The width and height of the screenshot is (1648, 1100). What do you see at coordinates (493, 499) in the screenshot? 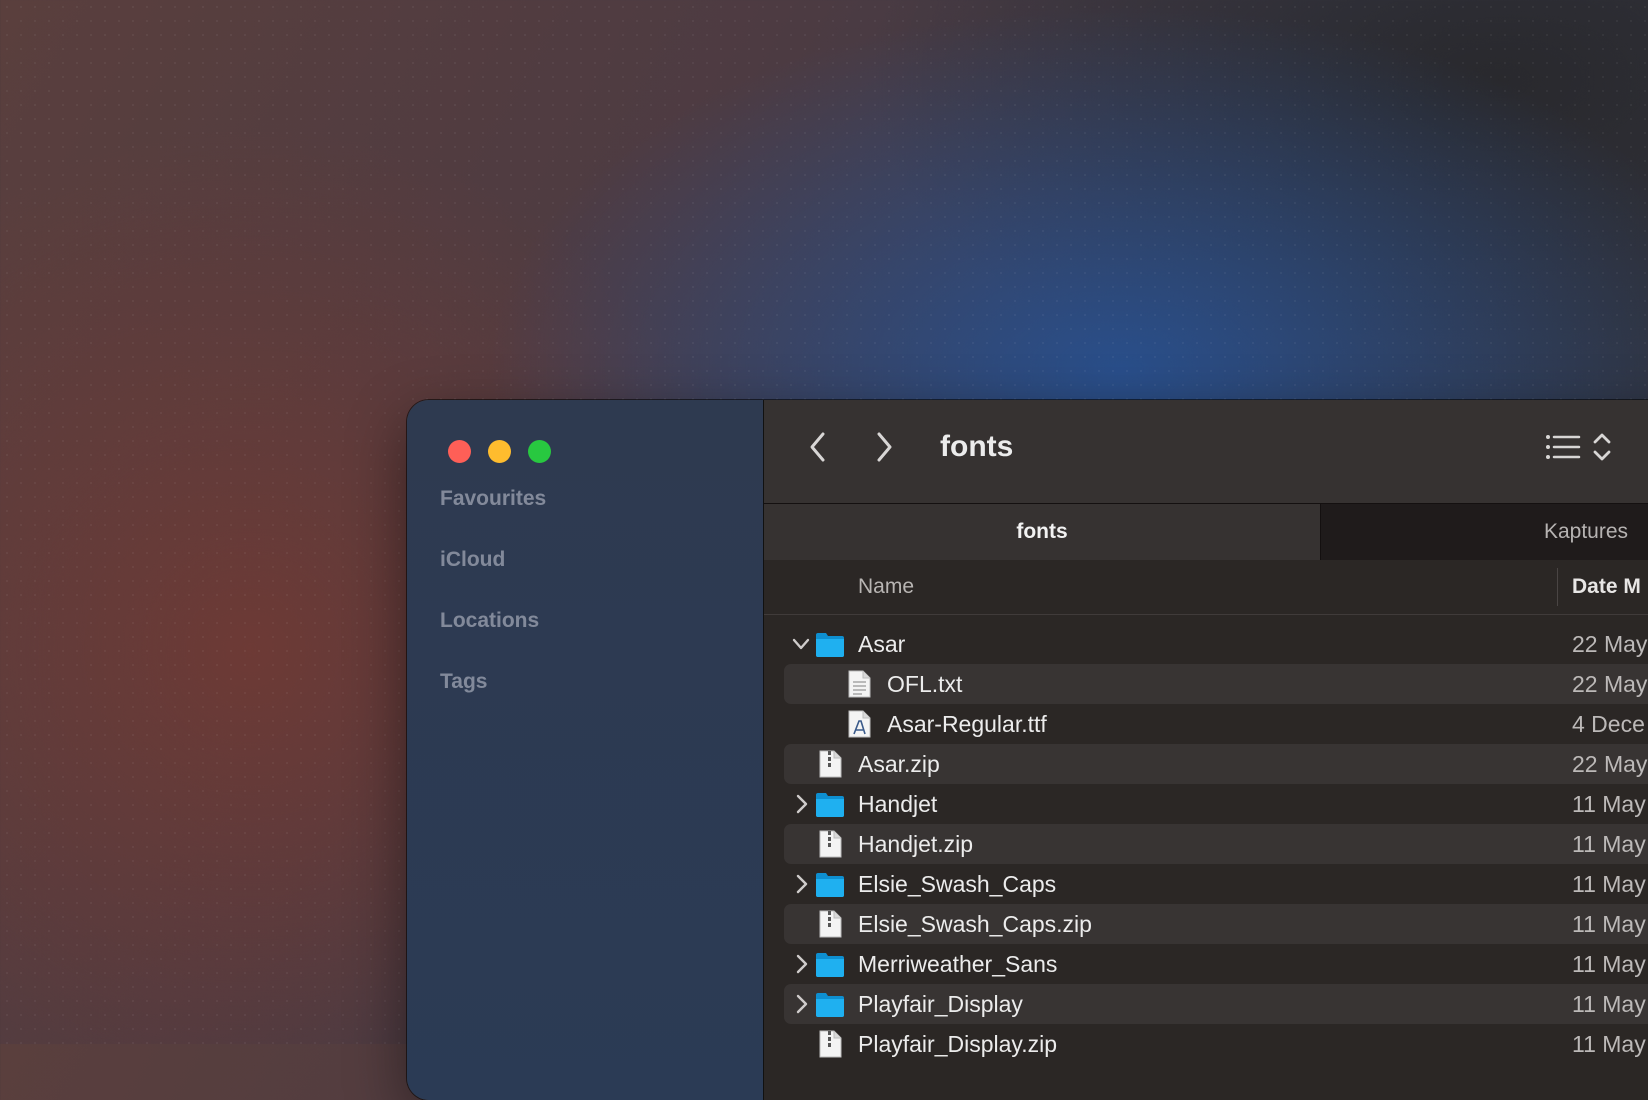
I see `sidebar-section-favourites: Favourites` at bounding box center [493, 499].